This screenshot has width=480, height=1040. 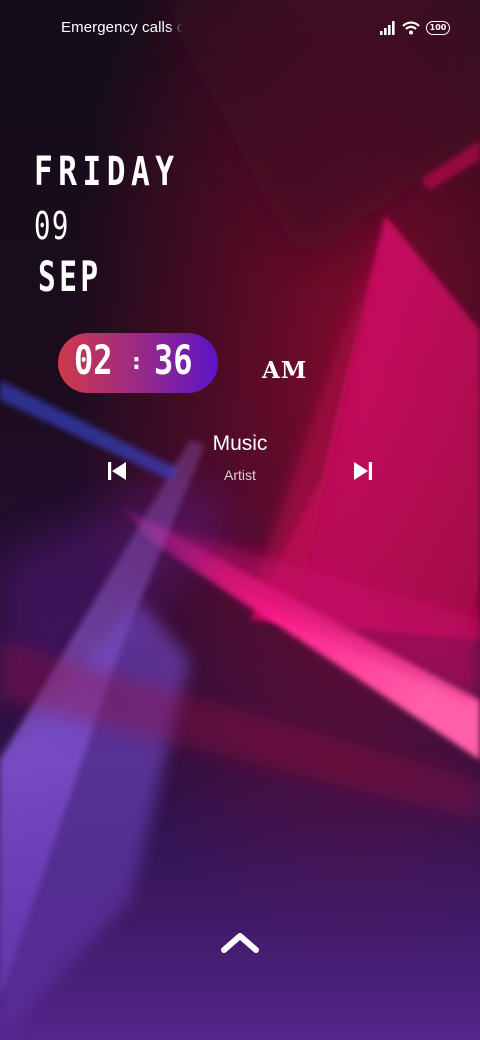 I want to click on wifi-icon, so click(x=411, y=28).